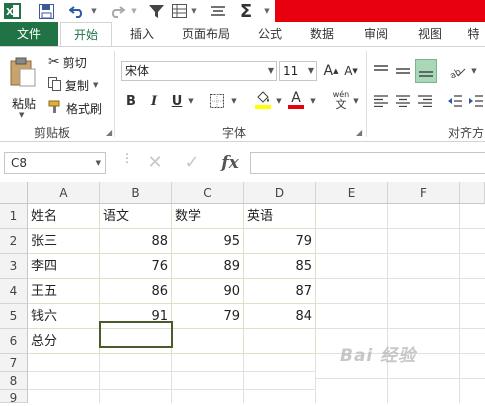 Image resolution: width=485 pixels, height=406 pixels. I want to click on cell-d5: 84, so click(280, 316).